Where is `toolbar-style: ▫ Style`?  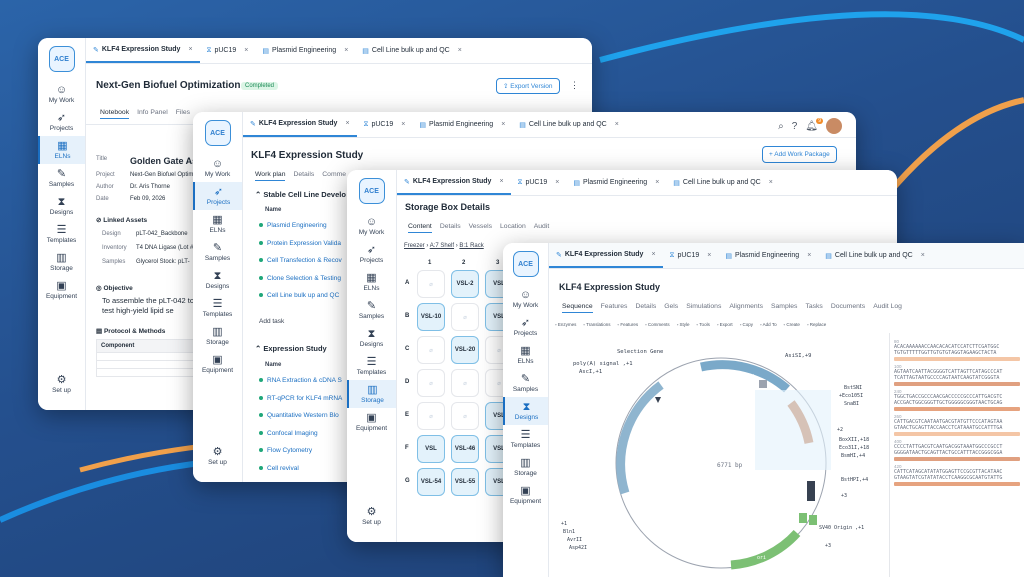
toolbar-style: ▫ Style is located at coordinates (683, 324).